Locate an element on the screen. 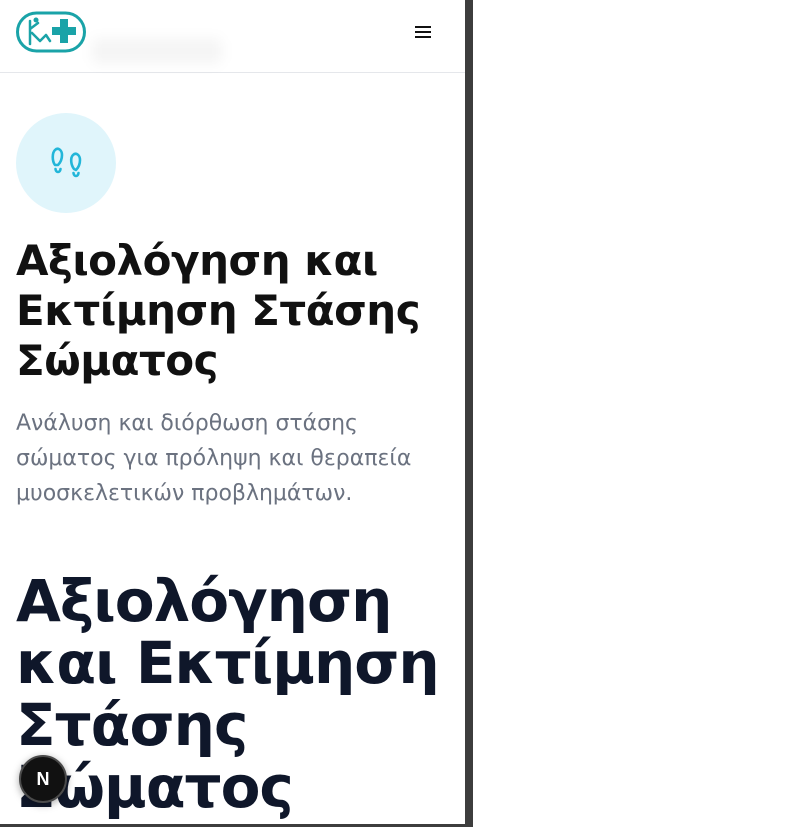 This screenshot has height=827, width=789. dev-tools-badge: N is located at coordinates (43, 779).